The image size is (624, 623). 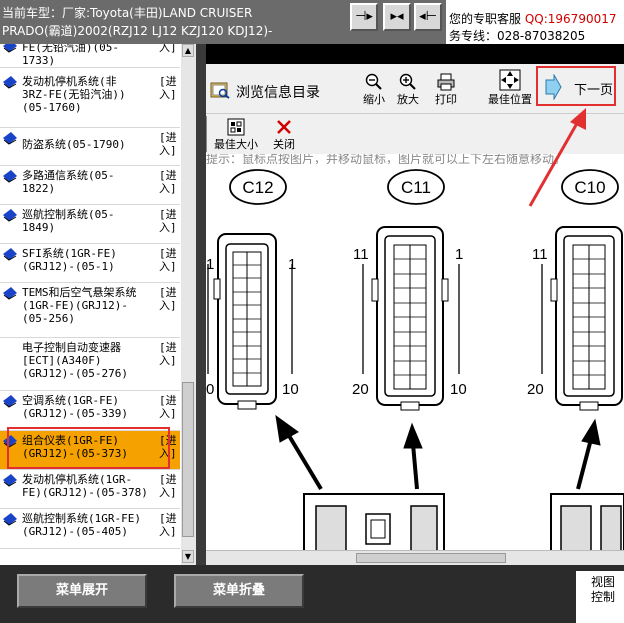 What do you see at coordinates (603, 597) in the screenshot?
I see `view-control-line2: 控制` at bounding box center [603, 597].